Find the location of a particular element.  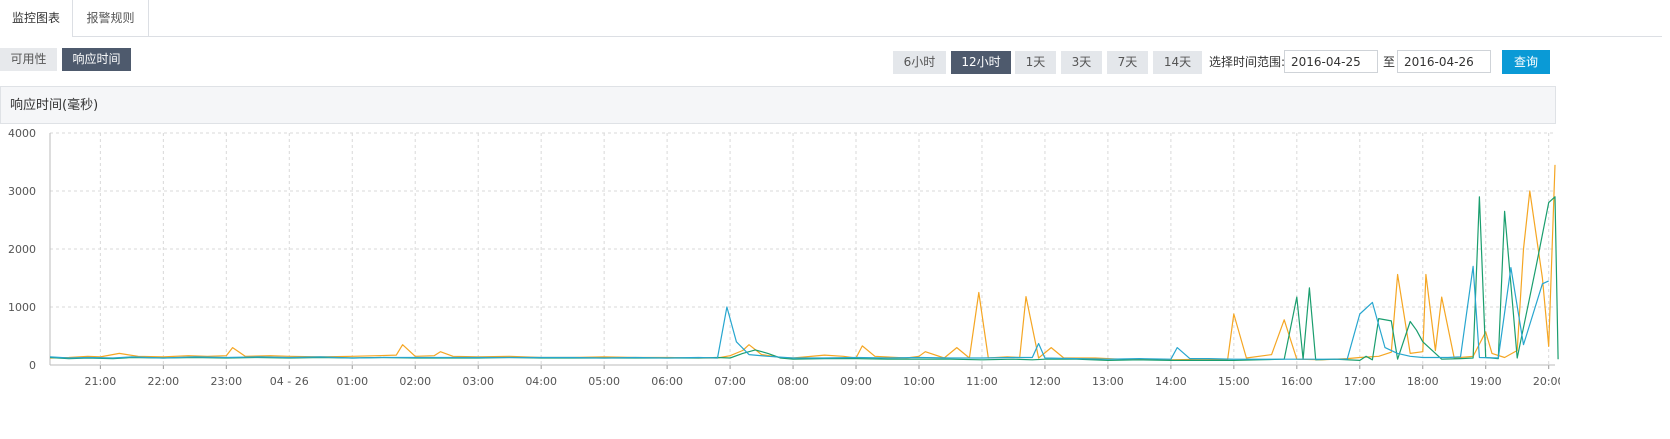

x-tick-label: 01:00 is located at coordinates (352, 381).